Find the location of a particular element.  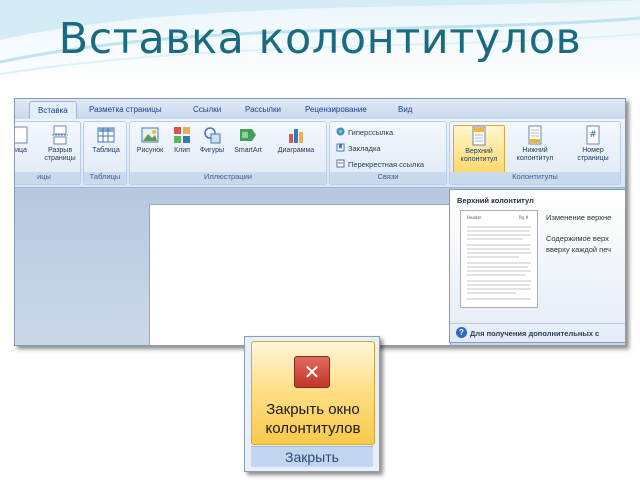

close-header-callout: ✕ Закрыть окно колонтитулов Закрыть is located at coordinates (312, 404).